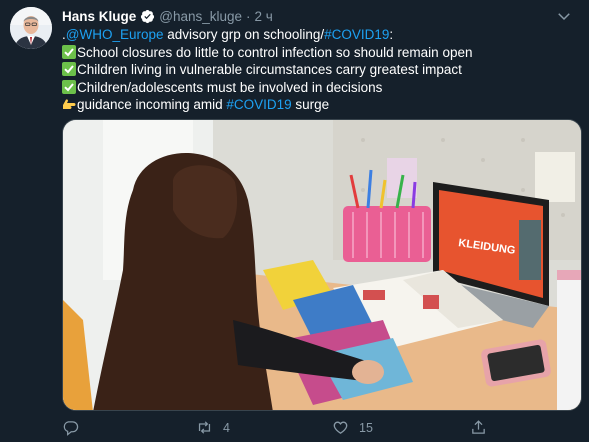  I want to click on verified-badge-icon, so click(148, 16).